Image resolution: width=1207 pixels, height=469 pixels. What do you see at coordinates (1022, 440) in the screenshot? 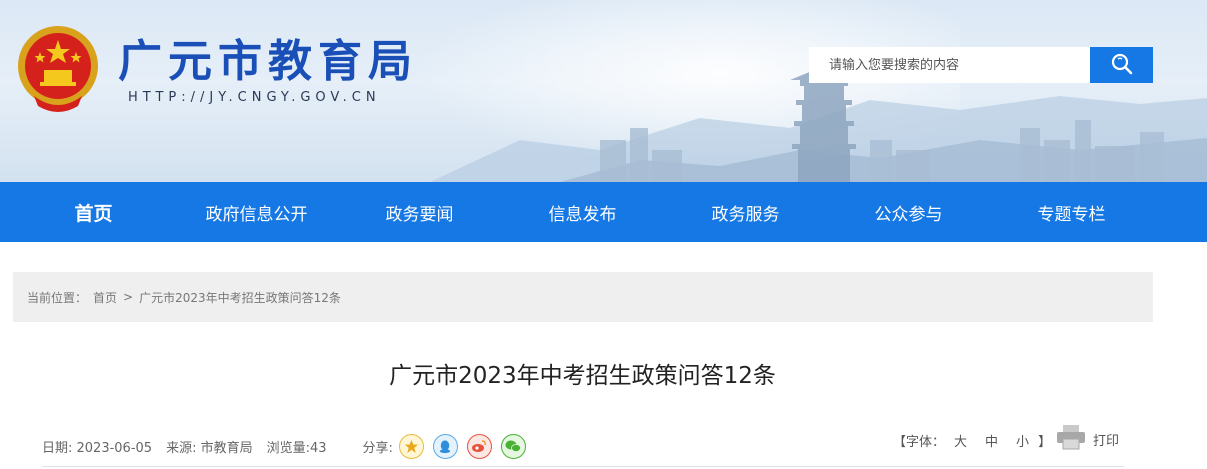
I see `font-size-small-button: 小` at bounding box center [1022, 440].